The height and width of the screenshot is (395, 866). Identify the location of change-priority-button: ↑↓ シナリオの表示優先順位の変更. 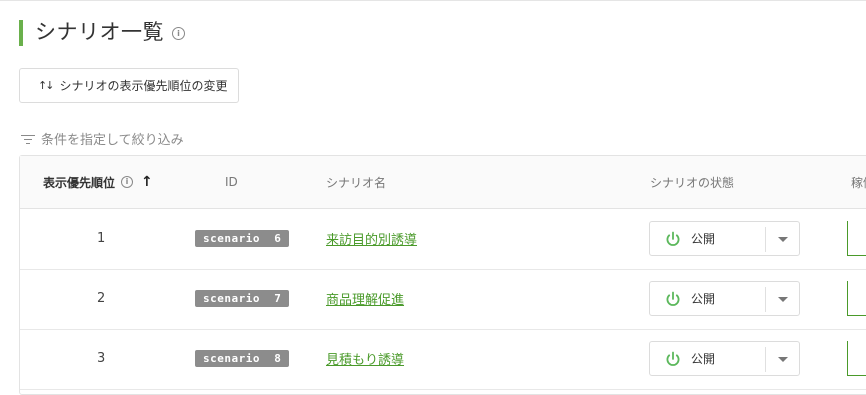
(129, 85).